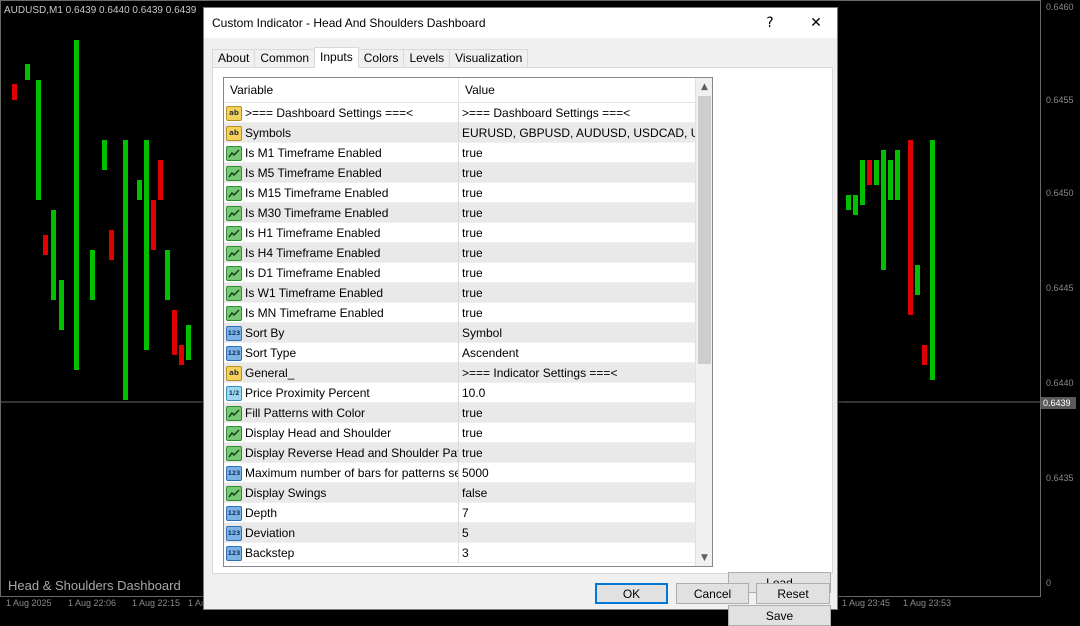 This screenshot has height=626, width=1080. What do you see at coordinates (100, 10) in the screenshot?
I see `chart-title: AUDUSD,M1 0.6439 0.6440 0.6439 0.6439` at bounding box center [100, 10].